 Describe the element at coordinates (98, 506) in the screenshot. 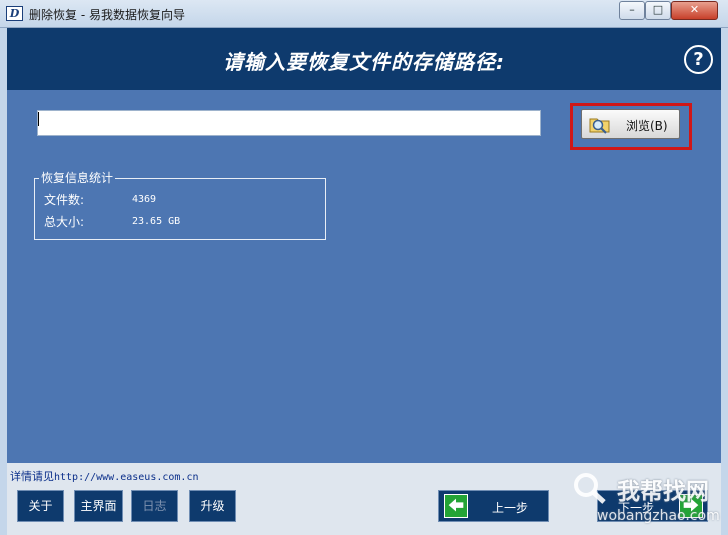

I see `main-menu-button: 主界面` at that location.